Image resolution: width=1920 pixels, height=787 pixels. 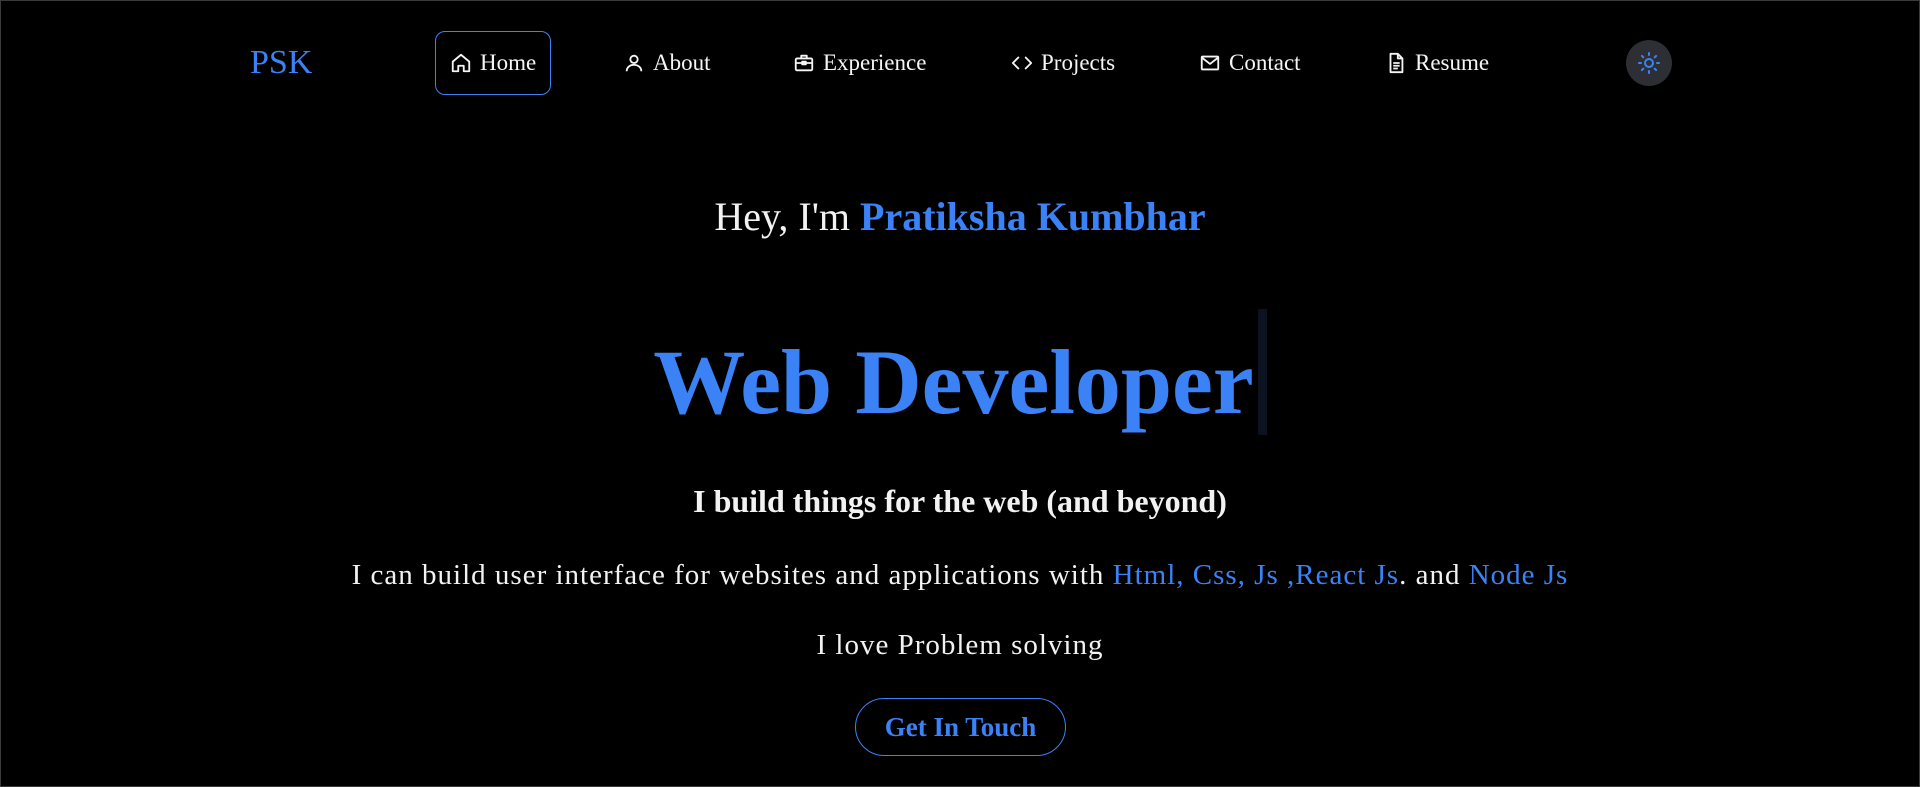 I want to click on nav-contact-label: Contact, so click(x=1265, y=62).